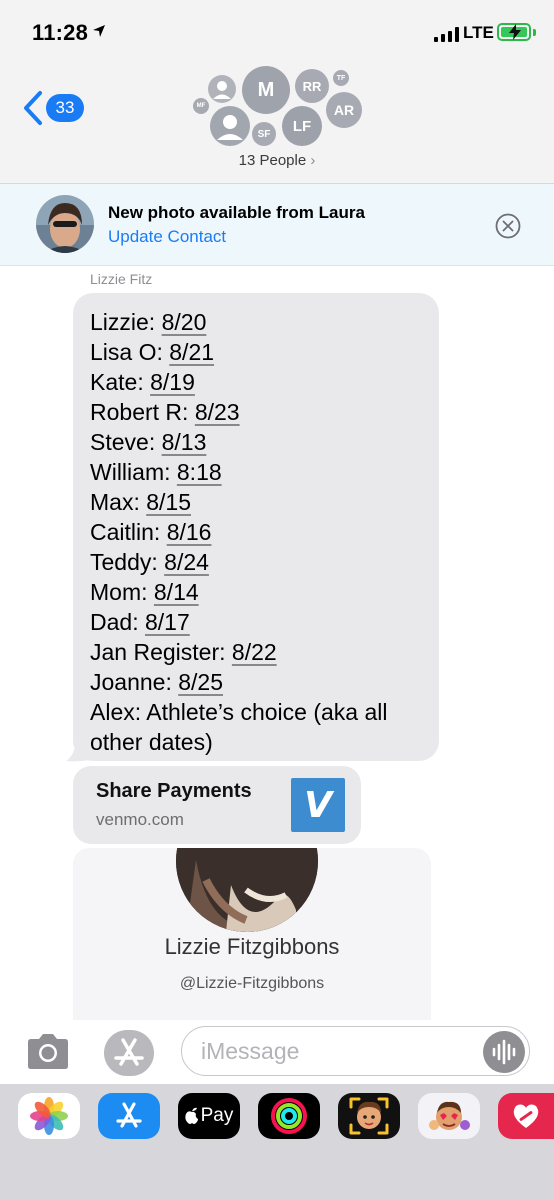 This screenshot has width=554, height=1200. Describe the element at coordinates (167, 237) in the screenshot. I see `update-contact-link: Update Contact` at that location.